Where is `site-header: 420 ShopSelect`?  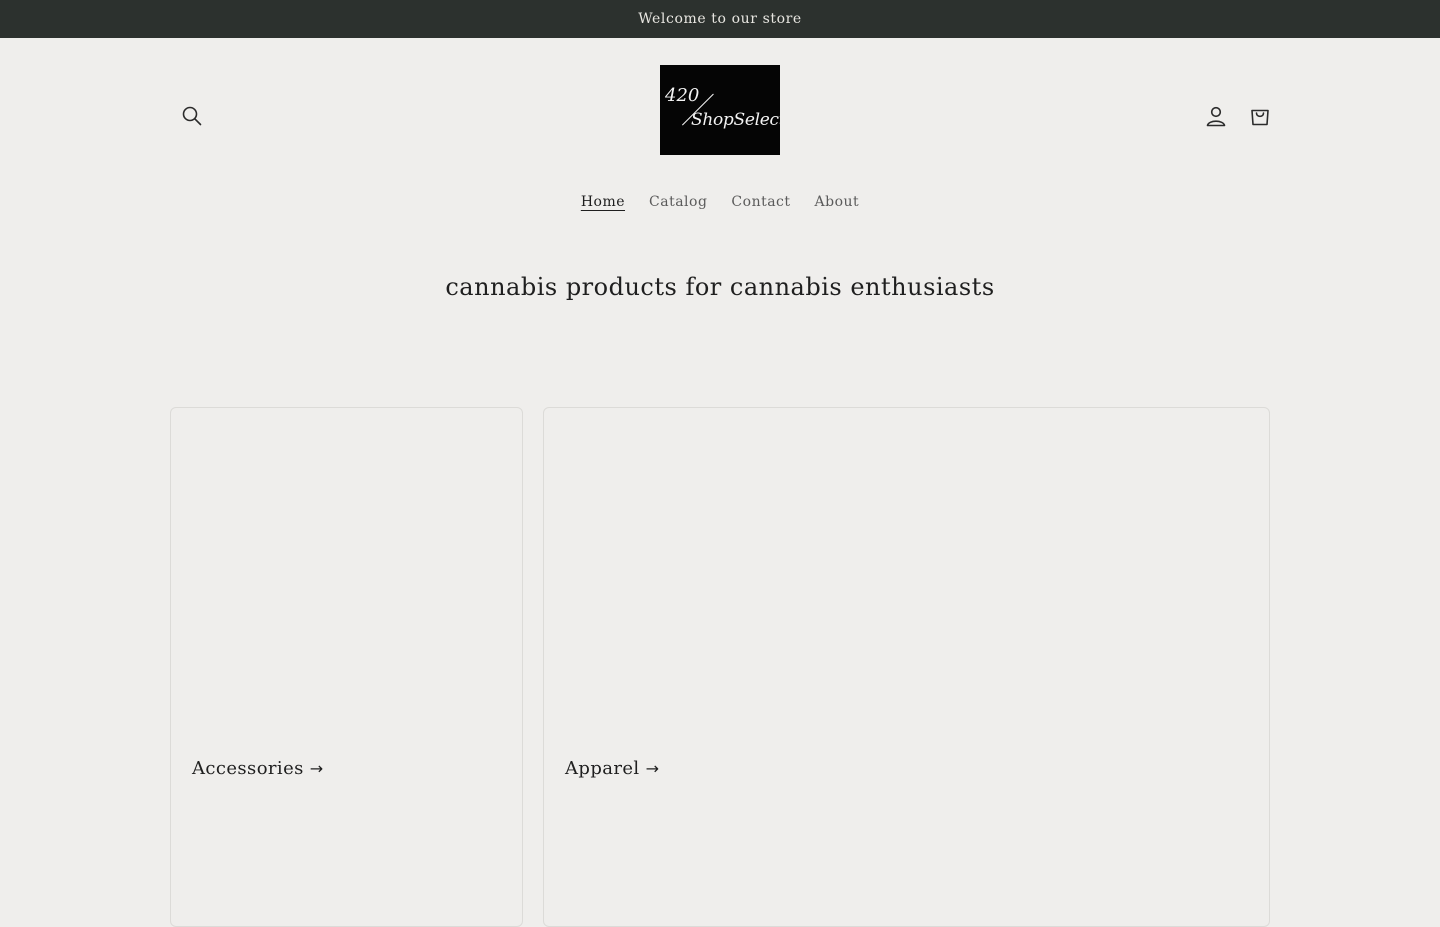 site-header: 420 ShopSelect is located at coordinates (720, 110).